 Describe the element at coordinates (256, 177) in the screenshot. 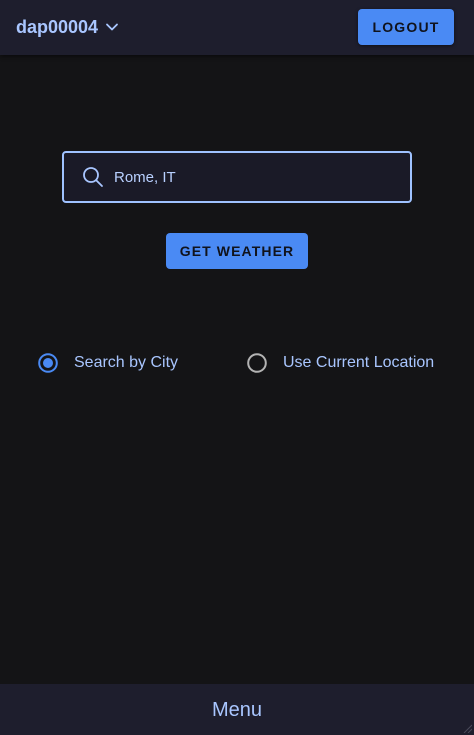

I see `city-search-input` at that location.